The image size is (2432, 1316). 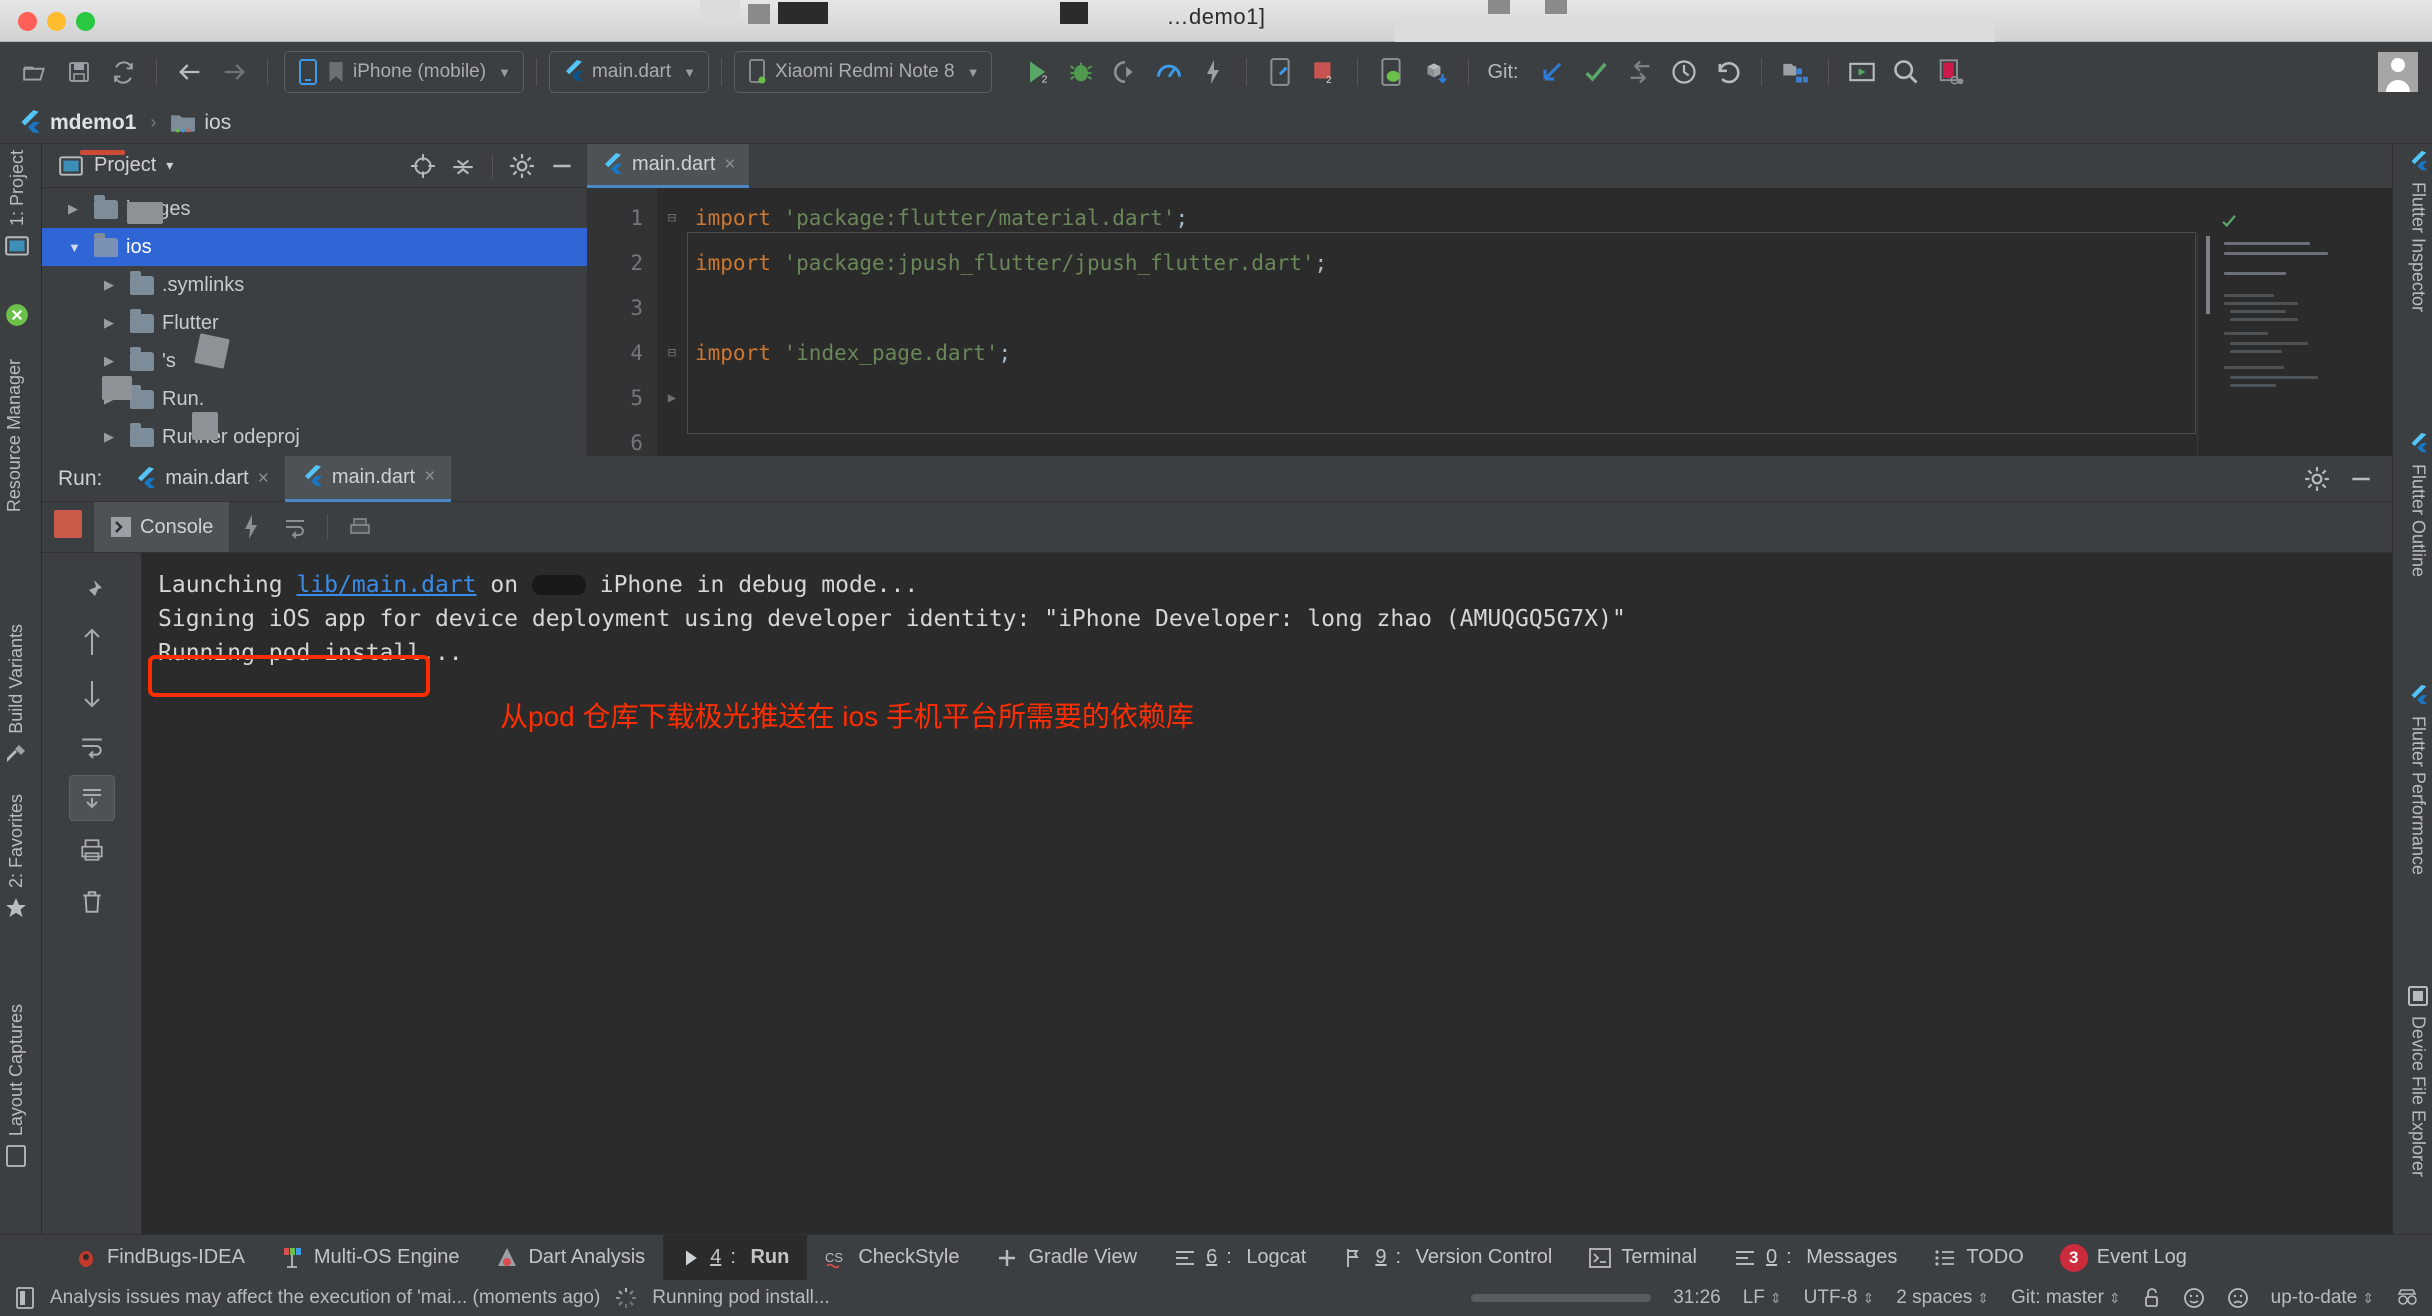 What do you see at coordinates (91, 798) in the screenshot?
I see `scroll-to-end-icon` at bounding box center [91, 798].